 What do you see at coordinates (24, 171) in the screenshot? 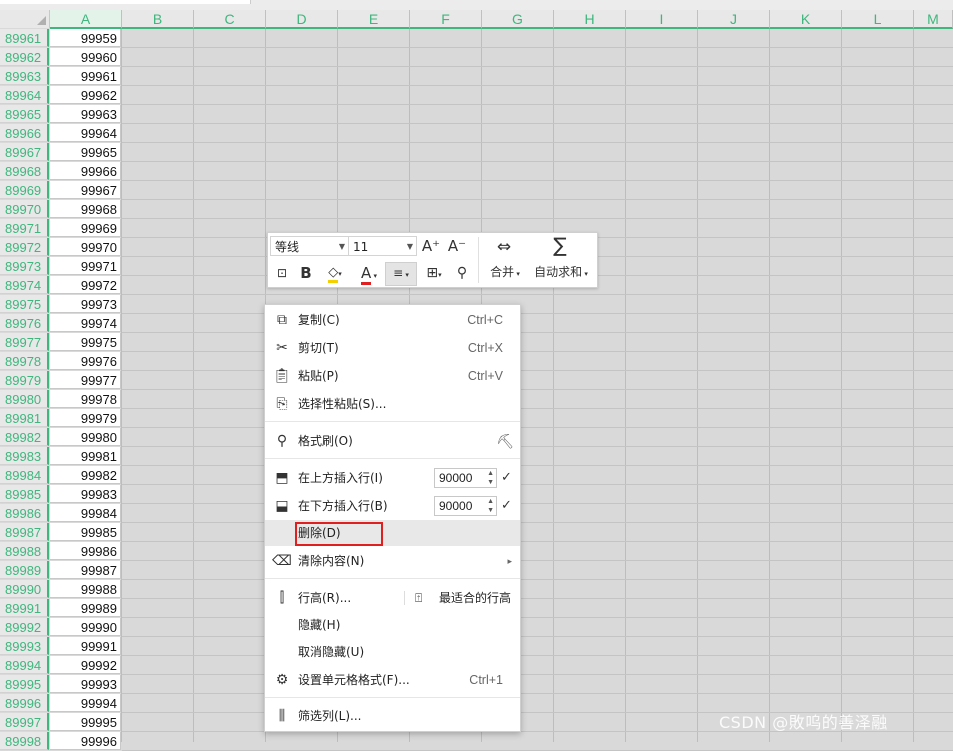
I see `row-header: 89968` at bounding box center [24, 171].